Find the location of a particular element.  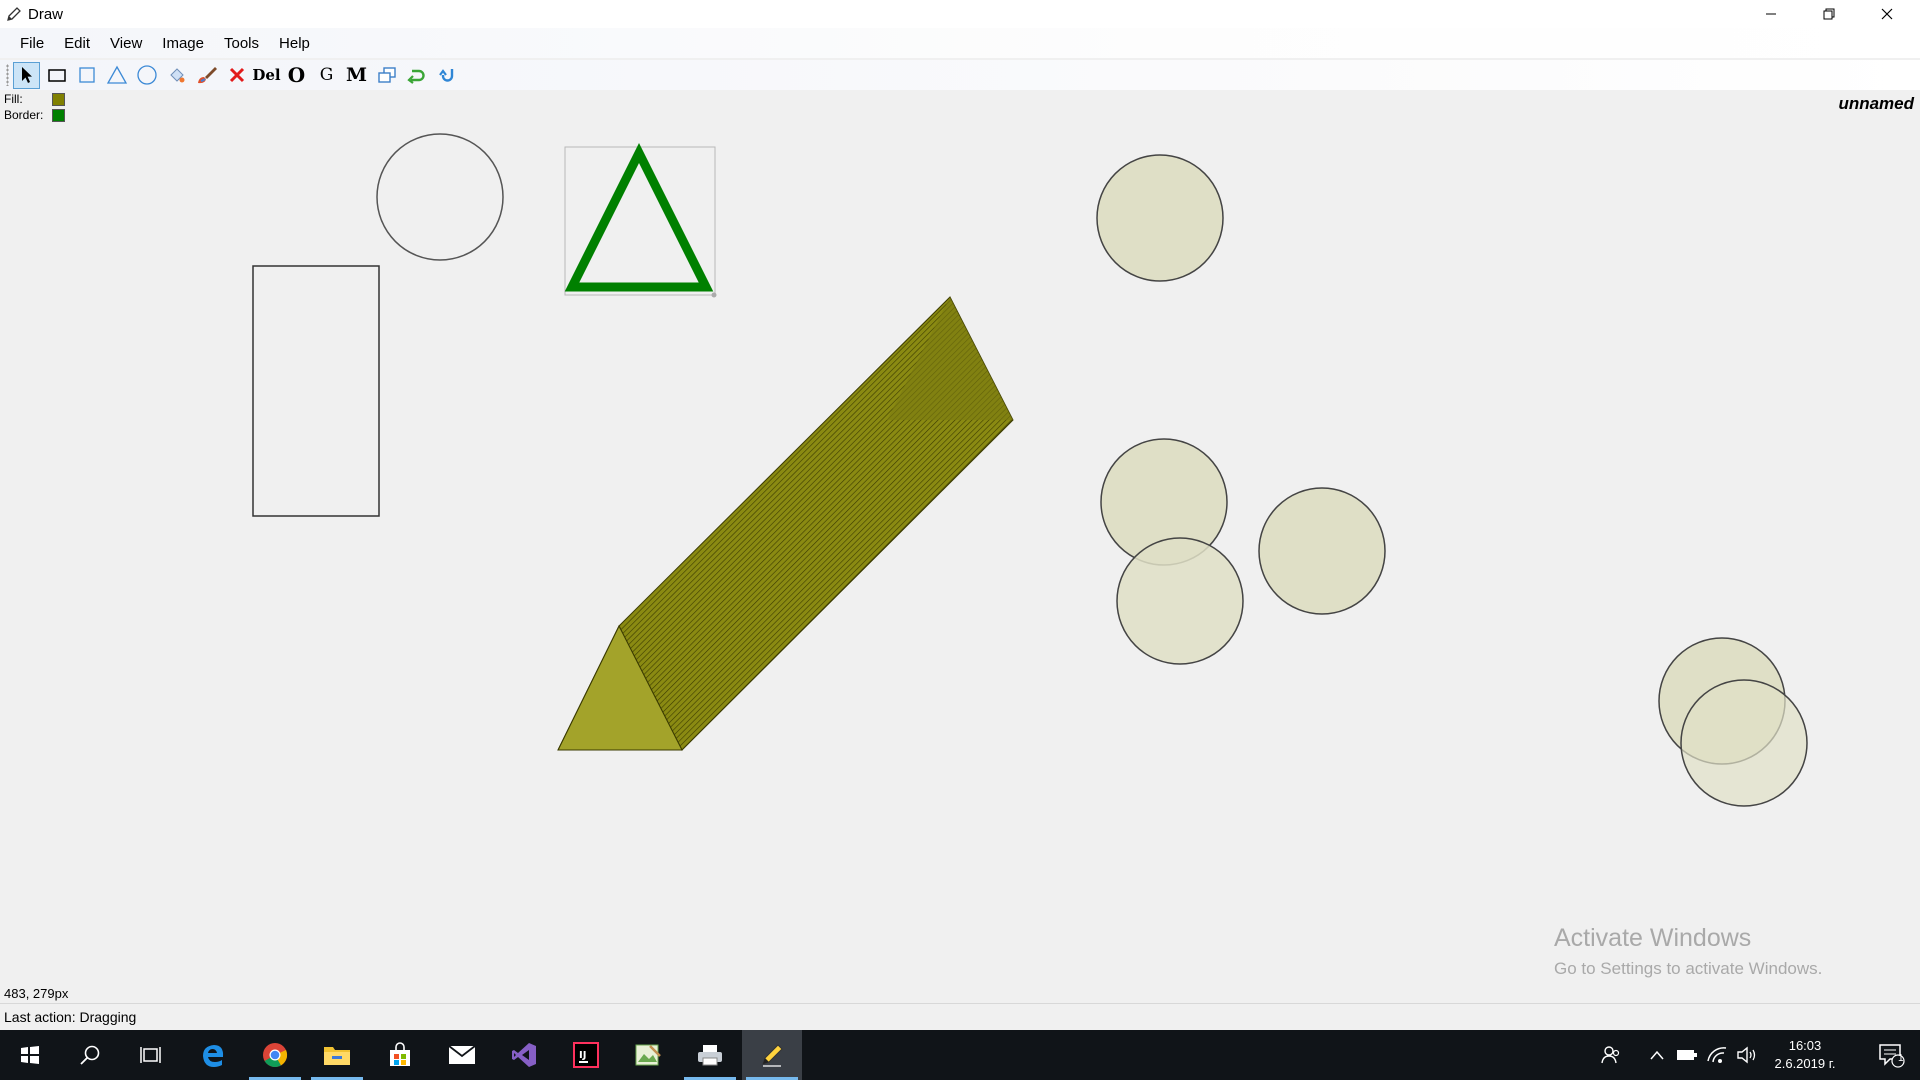

menu-view: View is located at coordinates (126, 43).